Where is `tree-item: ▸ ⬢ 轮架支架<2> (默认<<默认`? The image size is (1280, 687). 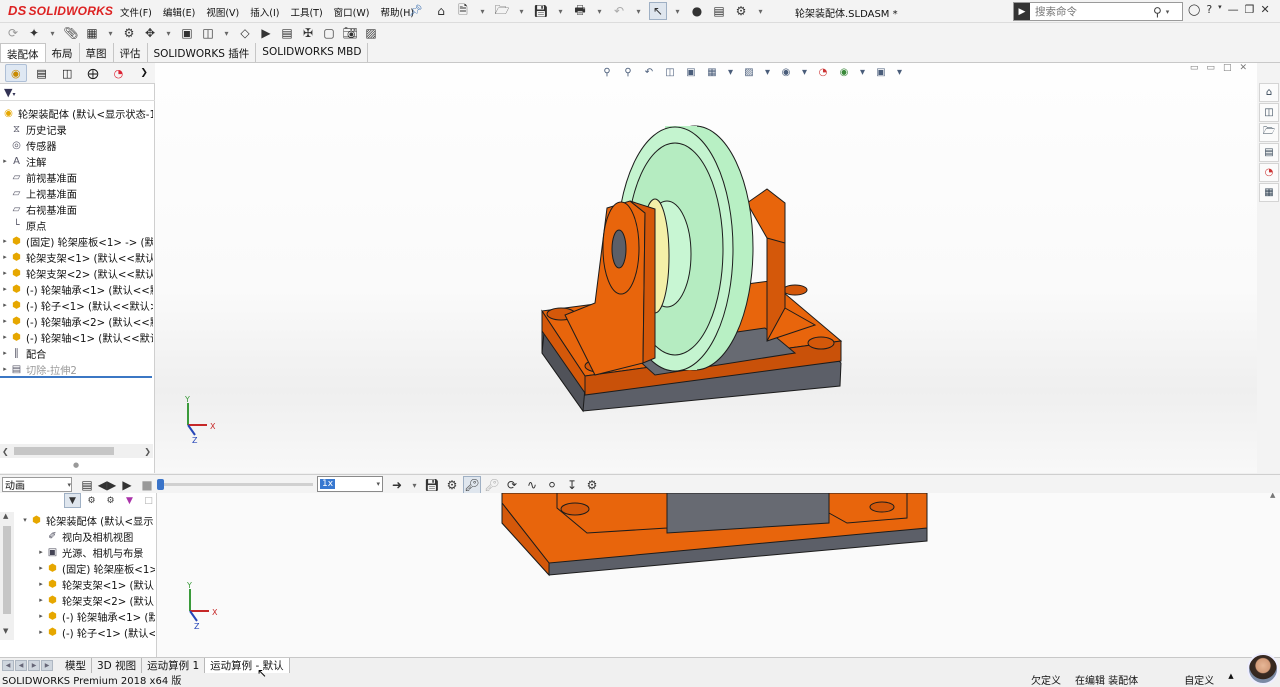 tree-item: ▸ ⬢ 轮架支架<2> (默认<<默认 is located at coordinates (76, 273).